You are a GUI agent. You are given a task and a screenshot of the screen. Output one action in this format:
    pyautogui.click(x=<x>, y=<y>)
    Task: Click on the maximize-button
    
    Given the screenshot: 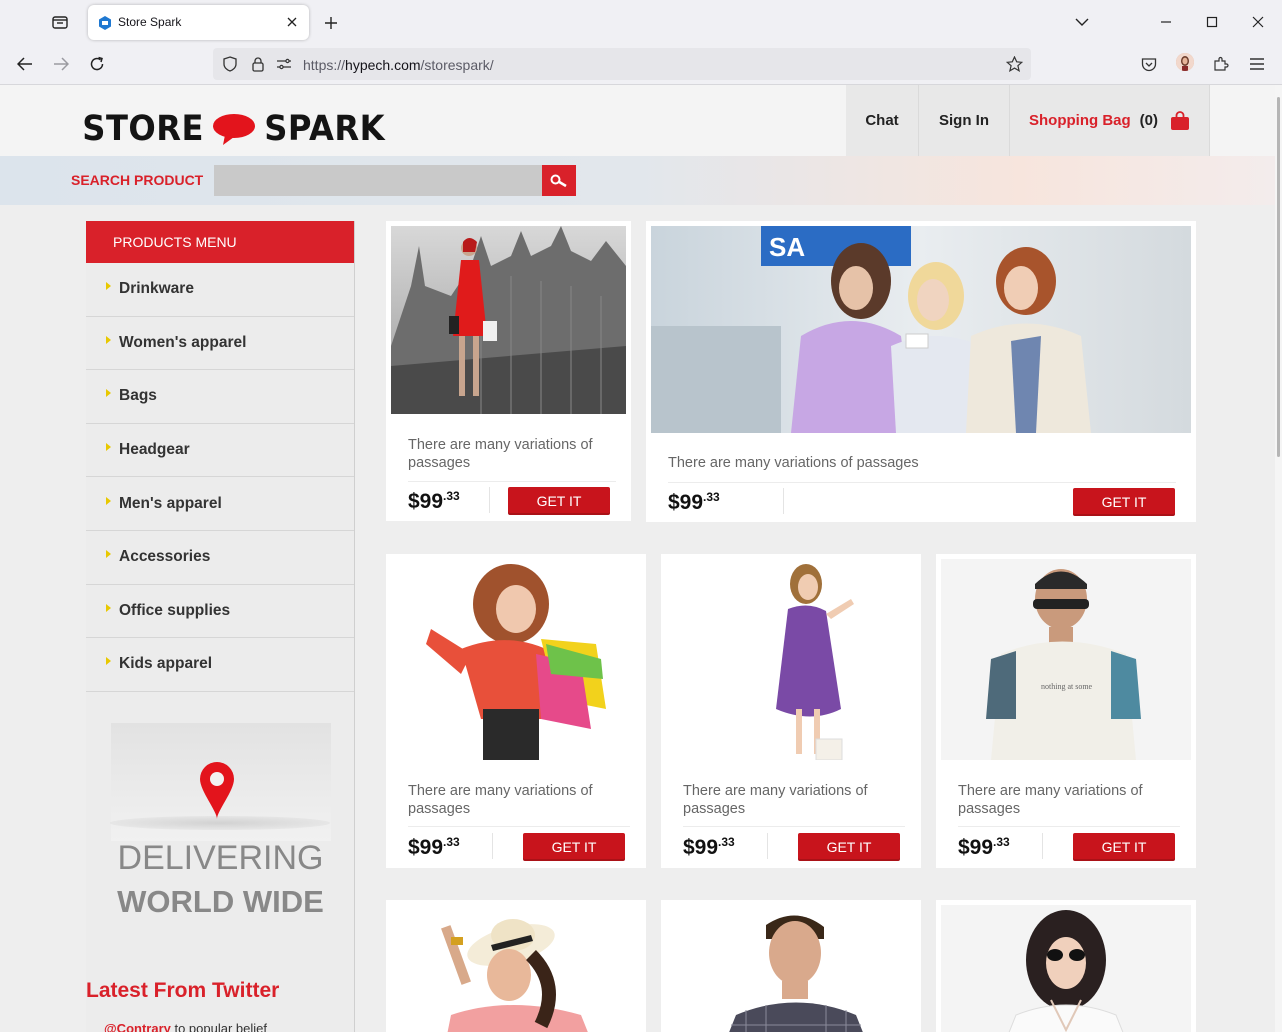 What is the action you would take?
    pyautogui.click(x=1212, y=22)
    